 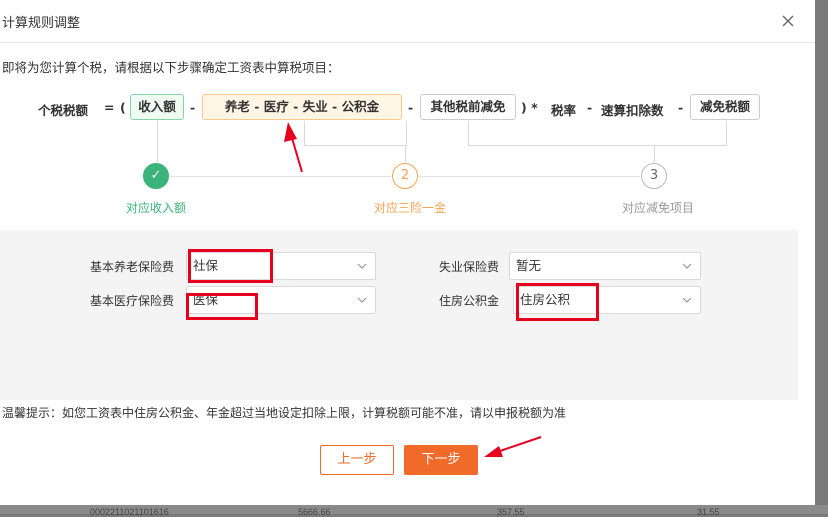 I want to click on background-table-row: 0002211021101616 5666.66 357.55 31.55, so click(x=414, y=511).